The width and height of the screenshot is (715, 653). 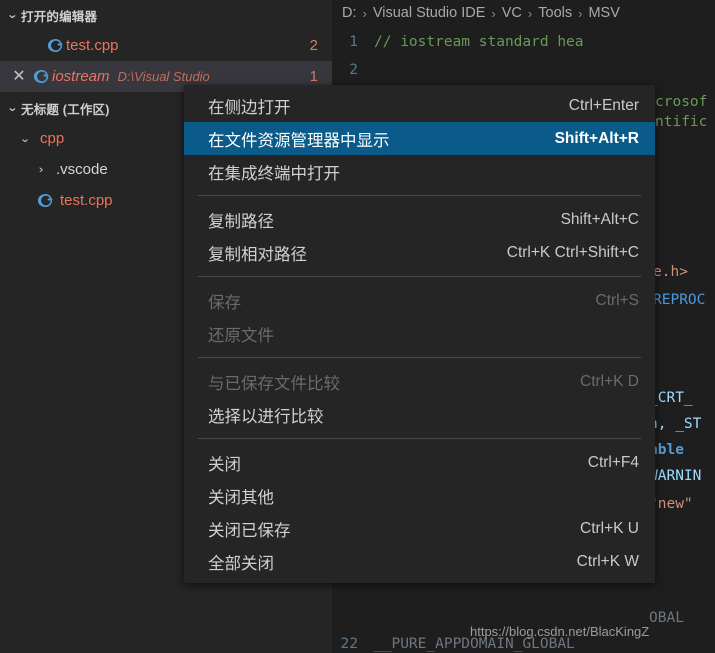 What do you see at coordinates (274, 383) in the screenshot?
I see `menu-item-label: 与已保存文件比较` at bounding box center [274, 383].